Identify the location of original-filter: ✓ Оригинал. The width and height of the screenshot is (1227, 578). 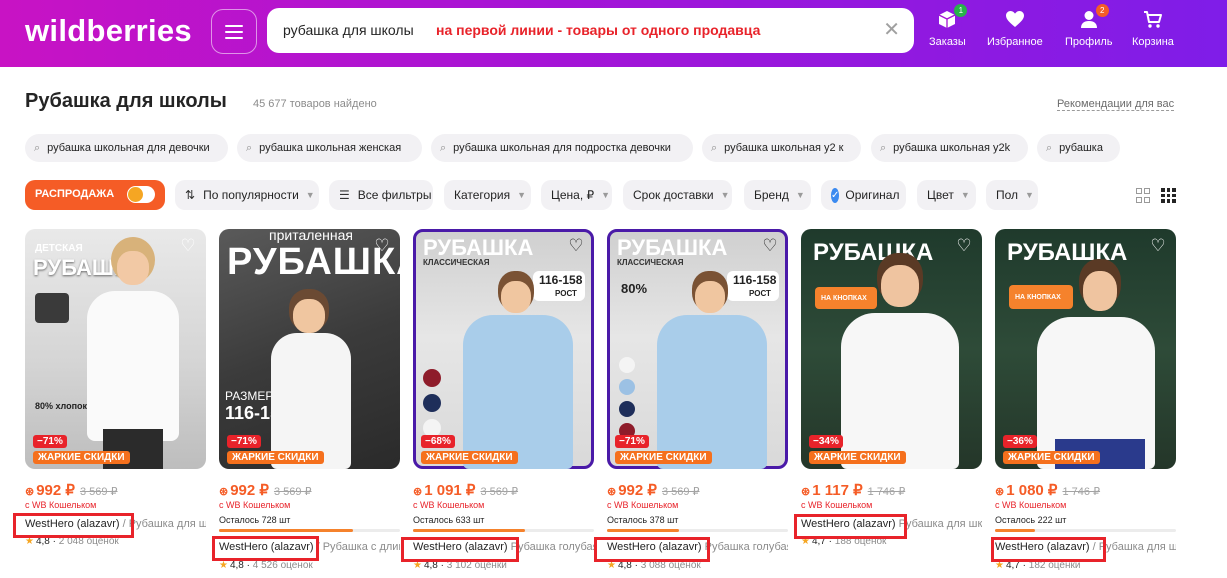
(863, 195).